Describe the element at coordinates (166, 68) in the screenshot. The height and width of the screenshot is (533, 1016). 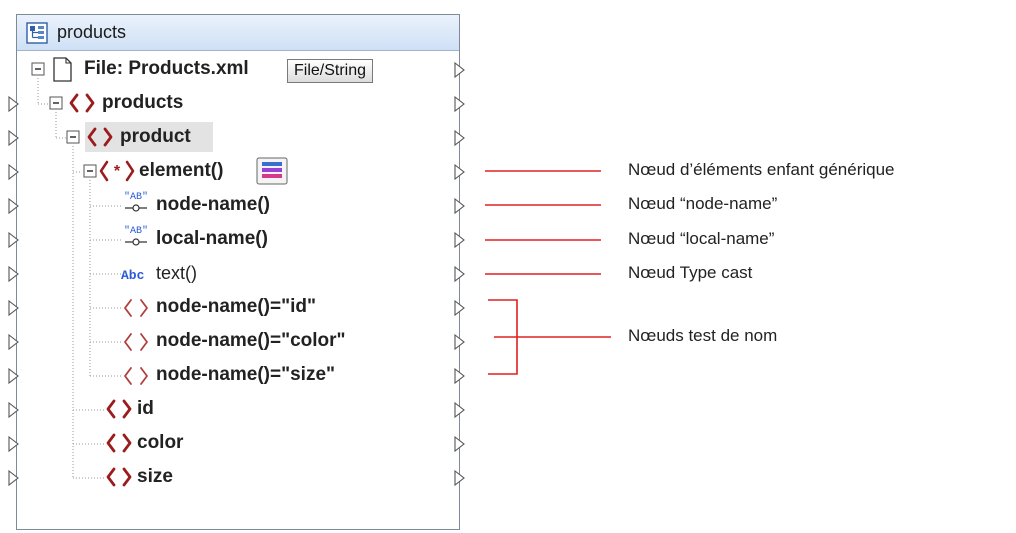
I see `file-label: File: Products.xml` at that location.